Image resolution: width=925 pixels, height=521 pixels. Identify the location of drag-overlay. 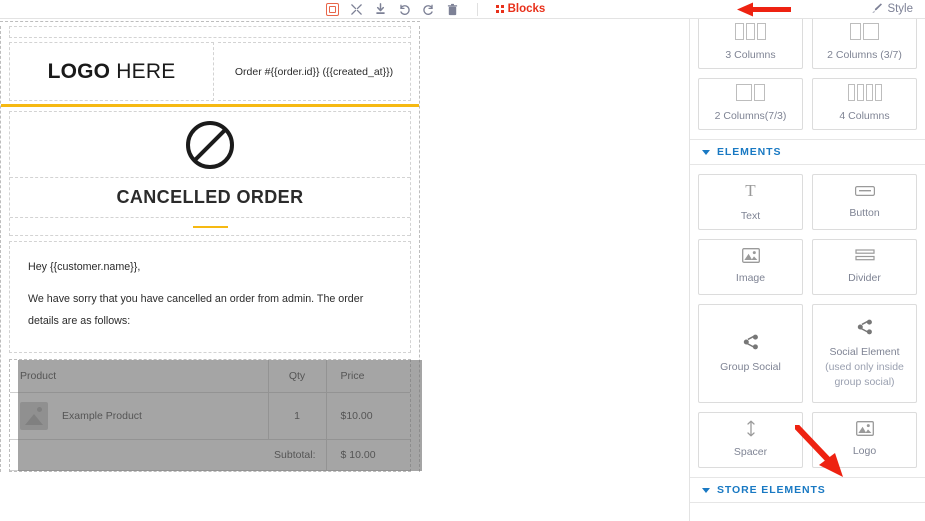
(220, 415).